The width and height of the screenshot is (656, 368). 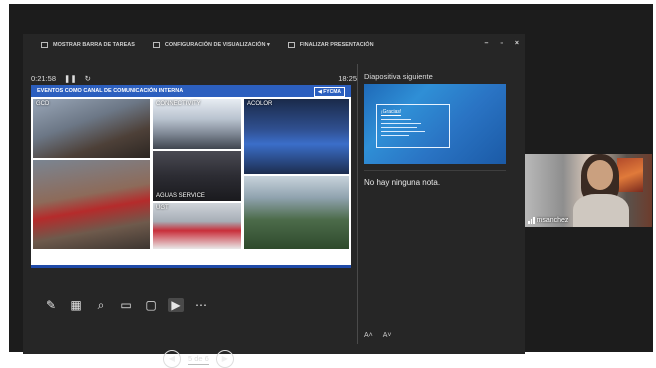 What do you see at coordinates (347, 78) in the screenshot?
I see `current-clock: 18:25` at bounding box center [347, 78].